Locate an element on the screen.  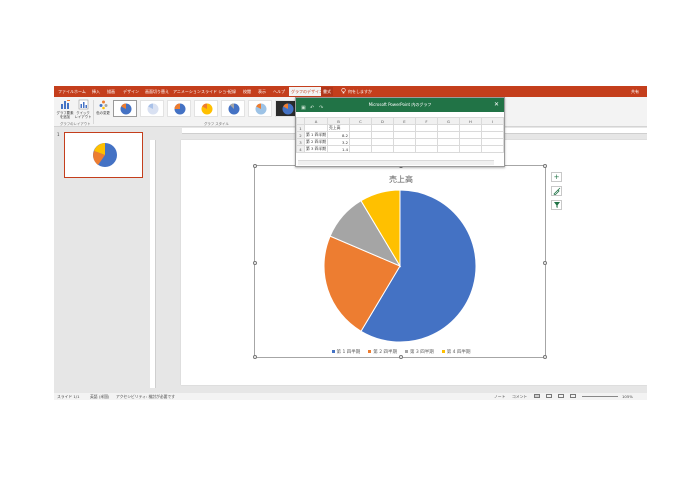
column-header: B is located at coordinates (338, 121).